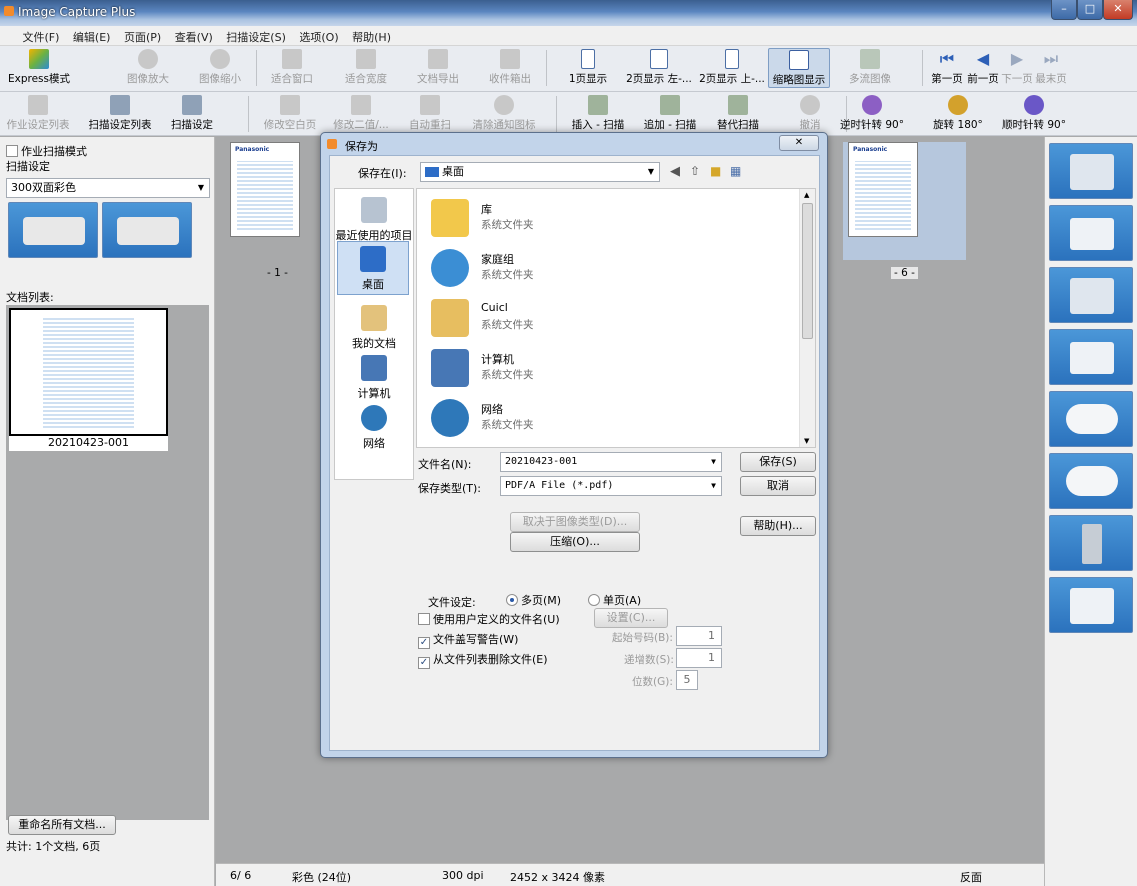 Image resolution: width=1137 pixels, height=886 pixels. Describe the element at coordinates (38, 112) in the screenshot. I see `job-setting-list-button: 作业设定列表` at that location.